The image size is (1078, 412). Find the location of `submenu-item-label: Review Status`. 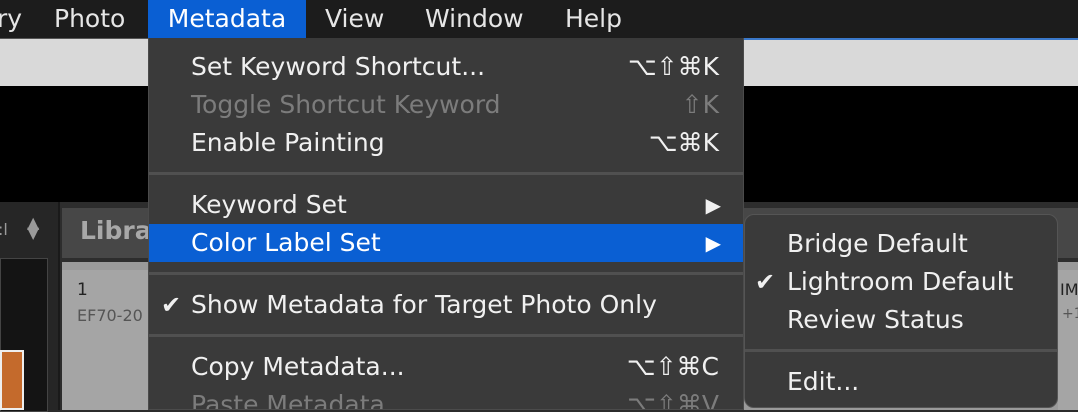

submenu-item-label: Review Status is located at coordinates (875, 319).